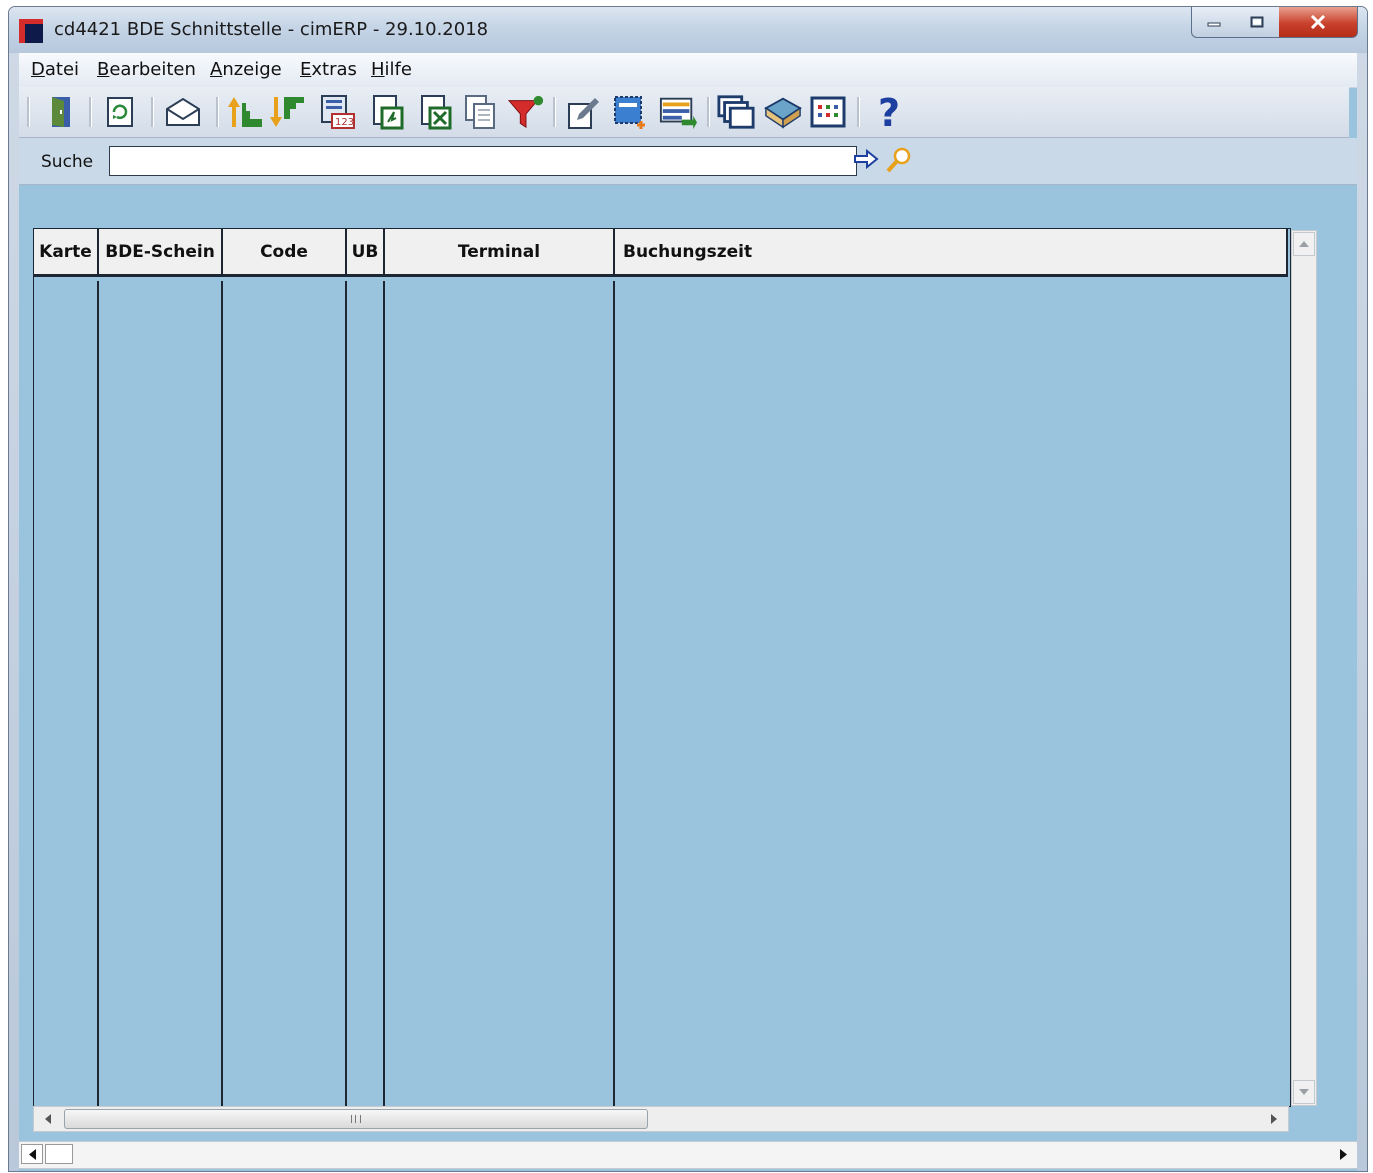 Image resolution: width=1373 pixels, height=1173 pixels. What do you see at coordinates (31, 31) in the screenshot?
I see `app-logo-icon` at bounding box center [31, 31].